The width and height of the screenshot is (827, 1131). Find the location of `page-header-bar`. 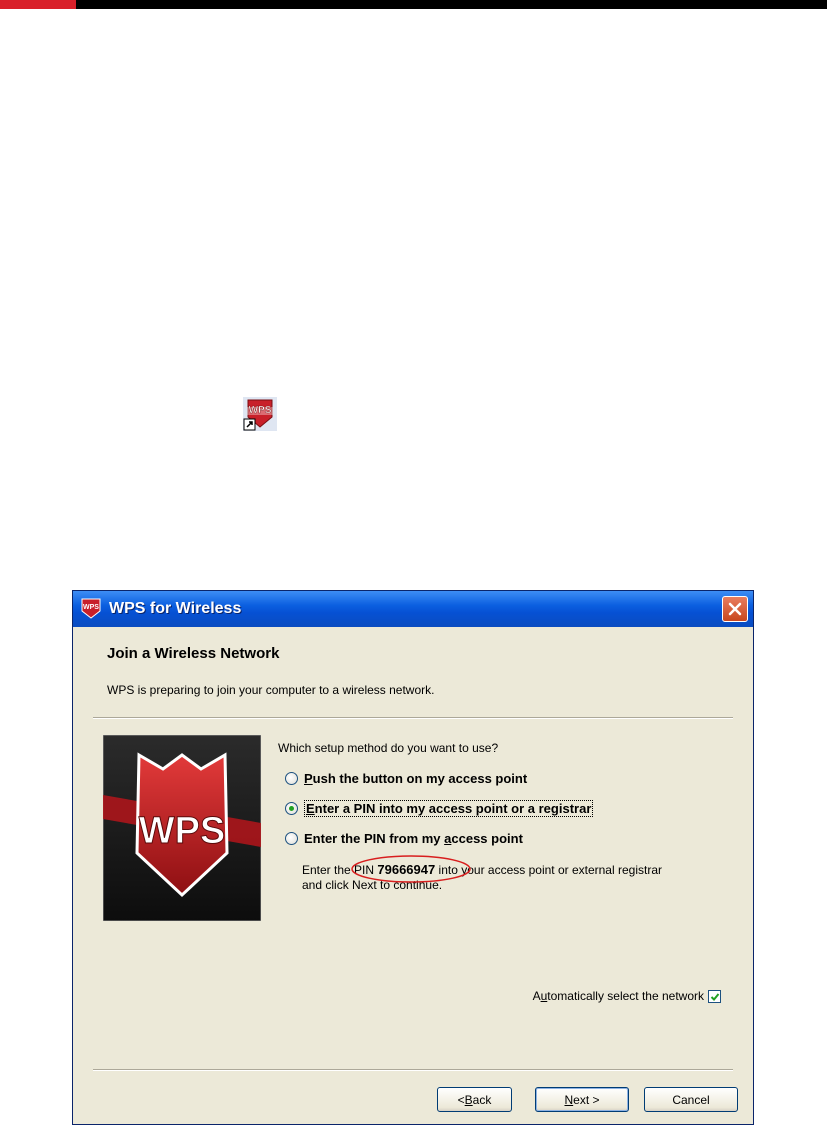

page-header-bar is located at coordinates (413, 4).